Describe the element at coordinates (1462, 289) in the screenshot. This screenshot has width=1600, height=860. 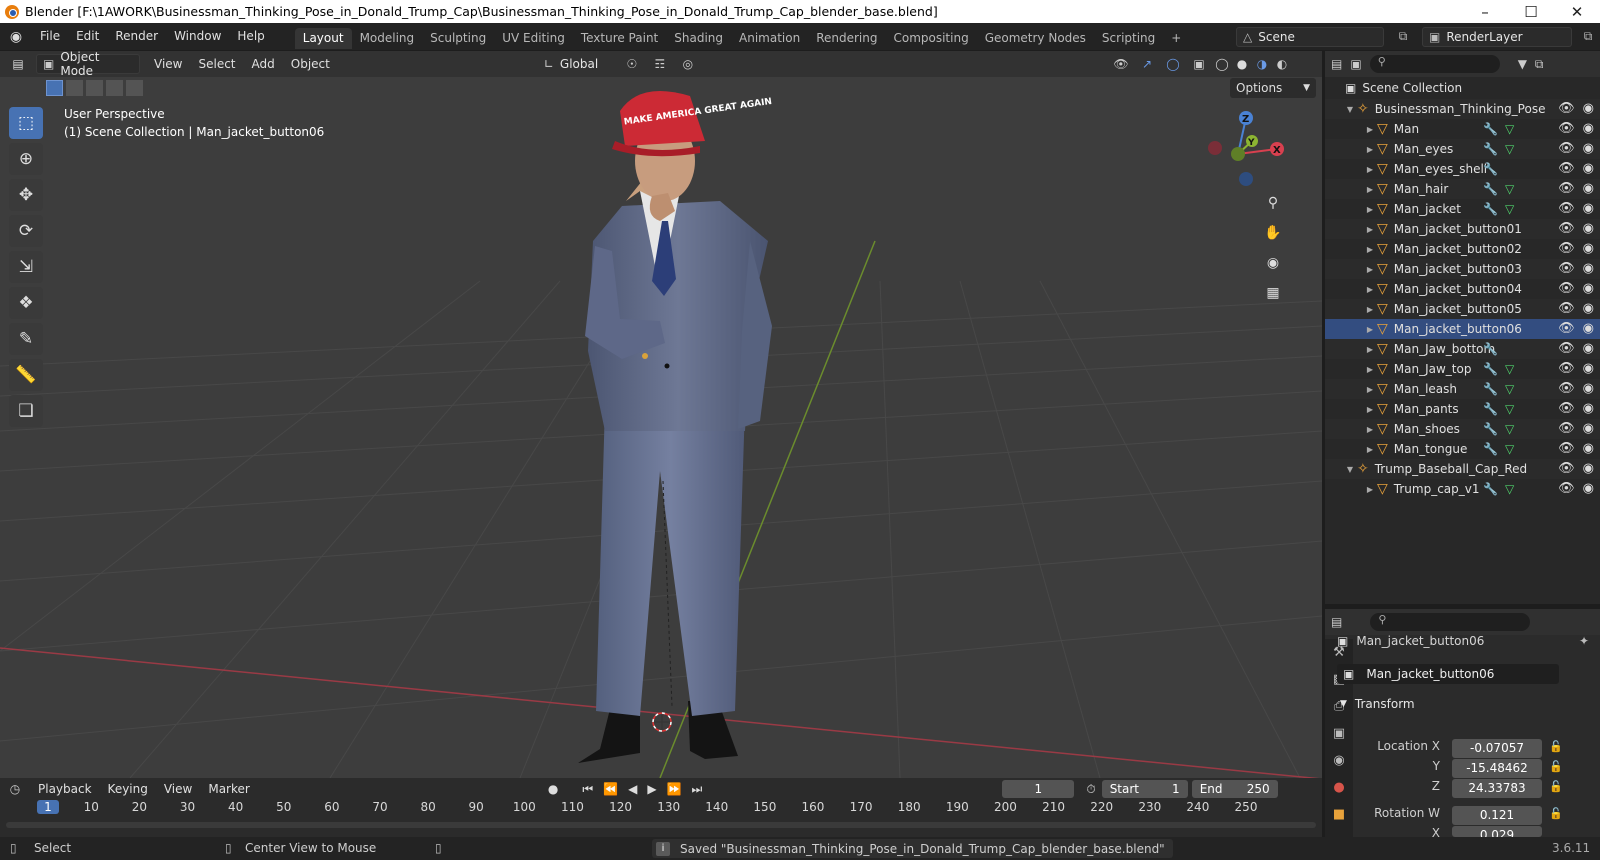
I see `outliner-row: ▶ ▽ Man_jacket_button04 👁 ◉` at that location.